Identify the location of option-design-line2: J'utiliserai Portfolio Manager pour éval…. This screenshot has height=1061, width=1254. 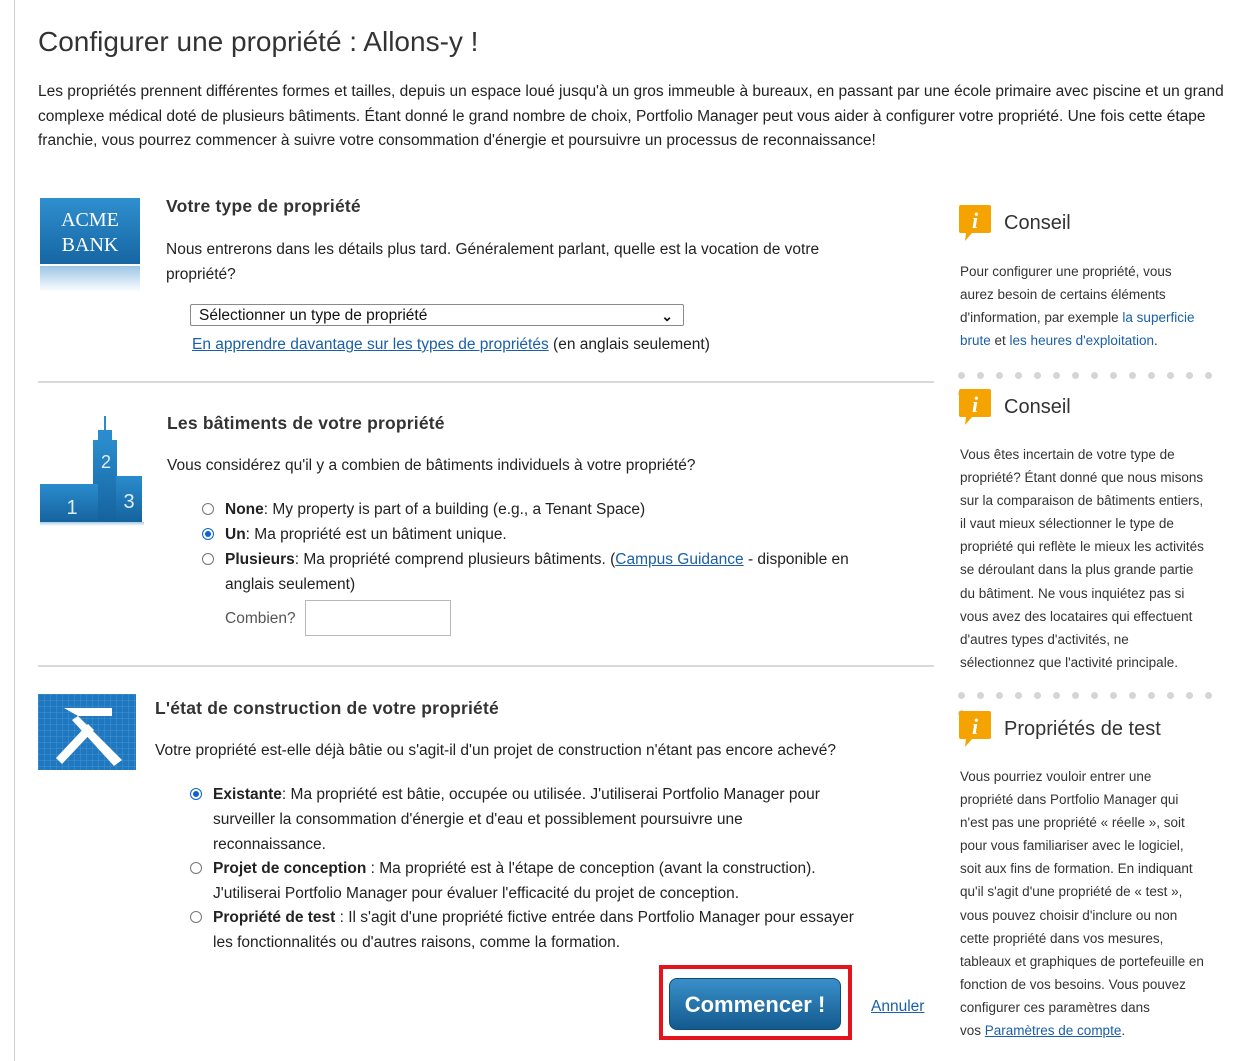
(476, 893).